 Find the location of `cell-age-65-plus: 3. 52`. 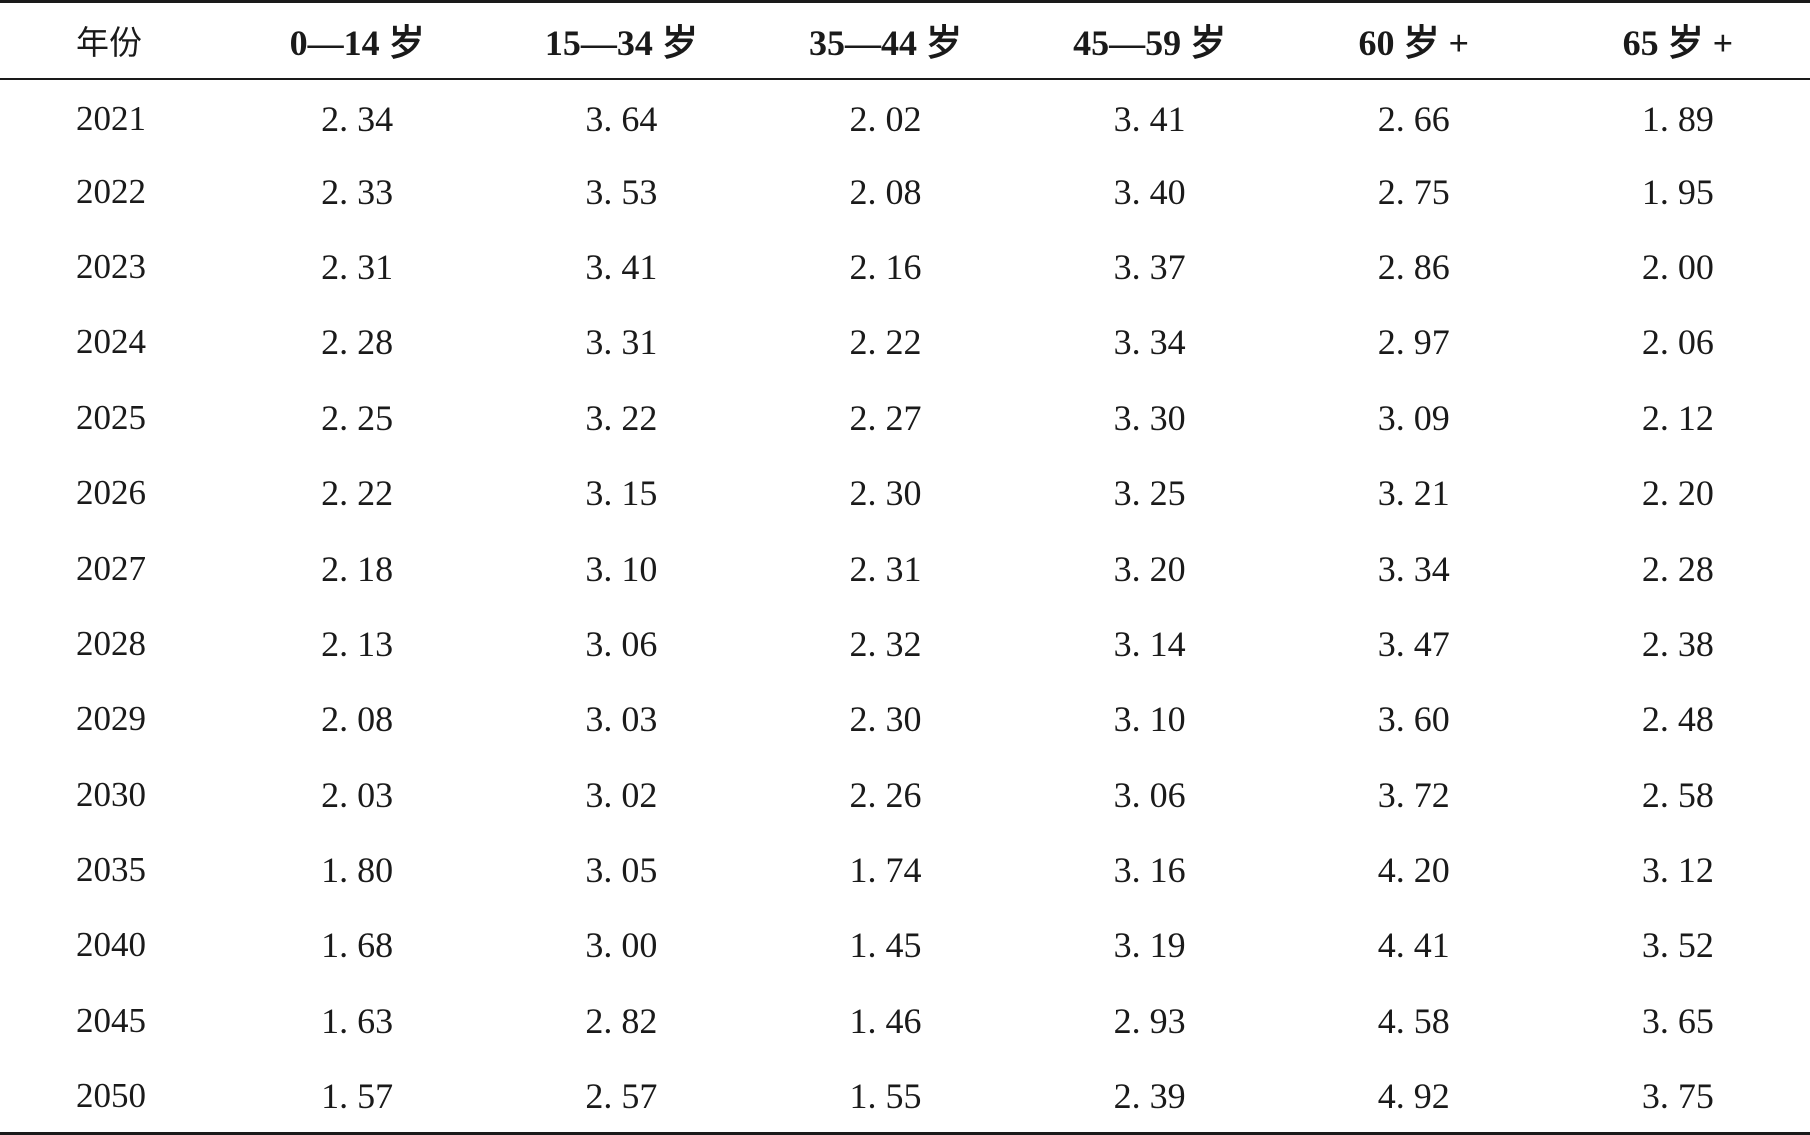

cell-age-65-plus: 3. 52 is located at coordinates (1677, 945).